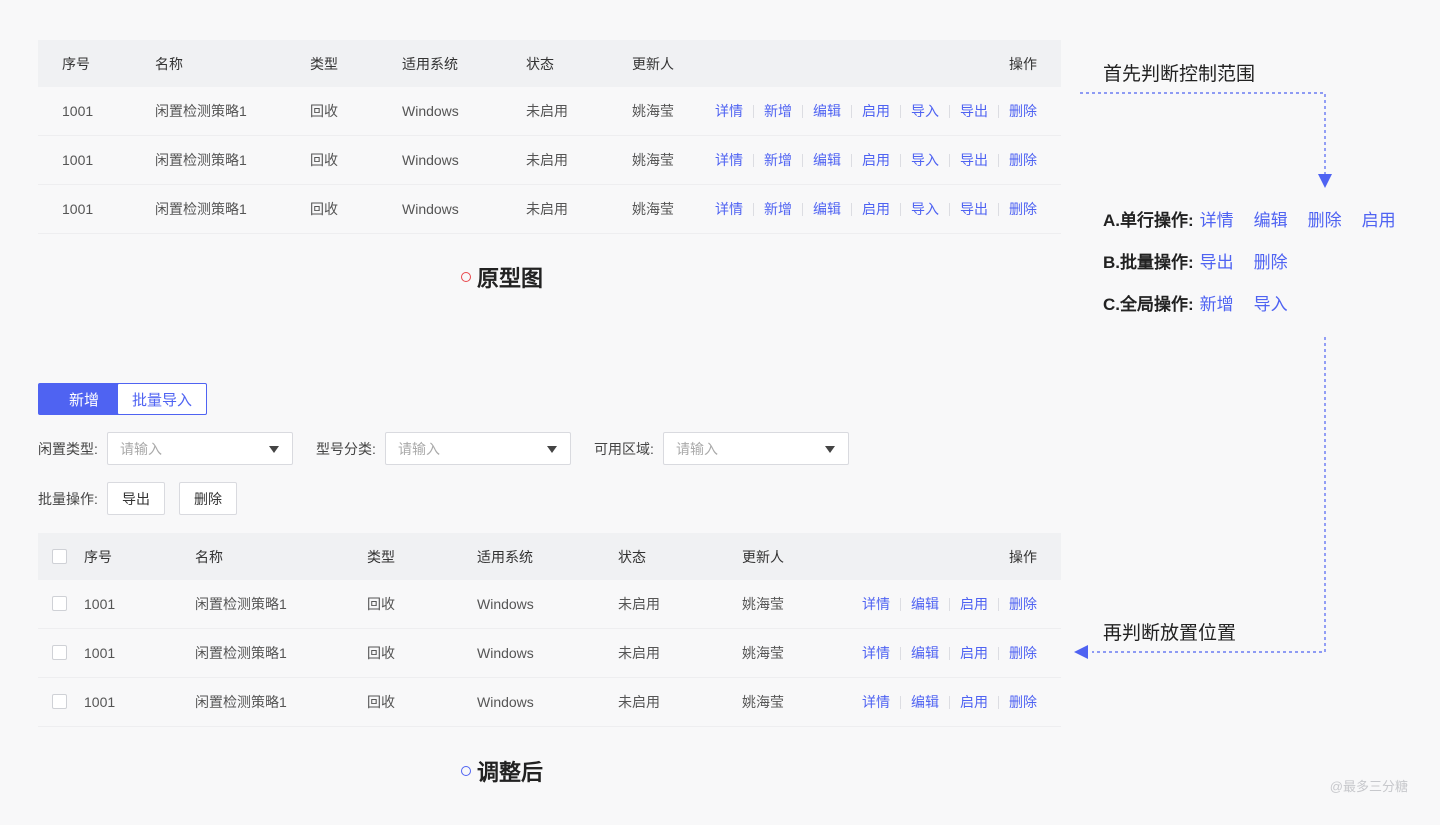 This screenshot has width=1440, height=825. I want to click on col-header-actions: 操作, so click(1023, 63).